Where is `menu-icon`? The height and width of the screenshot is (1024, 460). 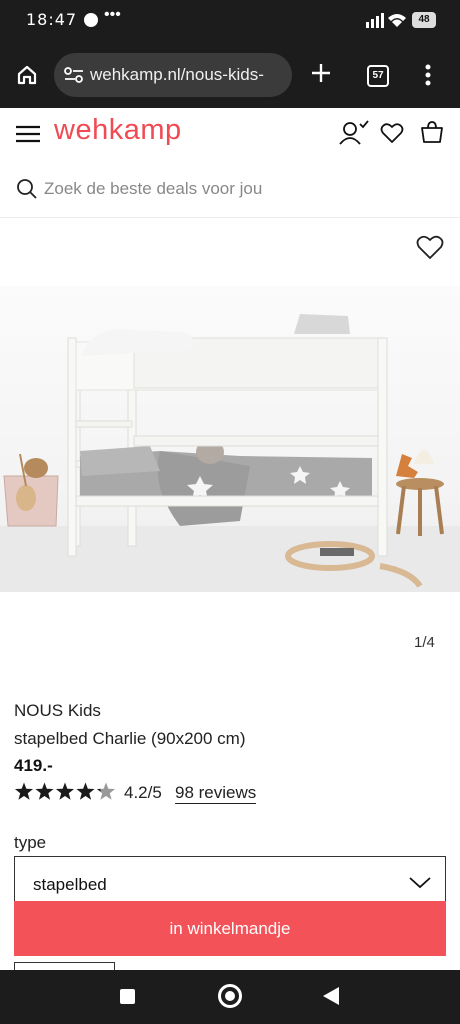
menu-icon is located at coordinates (28, 134).